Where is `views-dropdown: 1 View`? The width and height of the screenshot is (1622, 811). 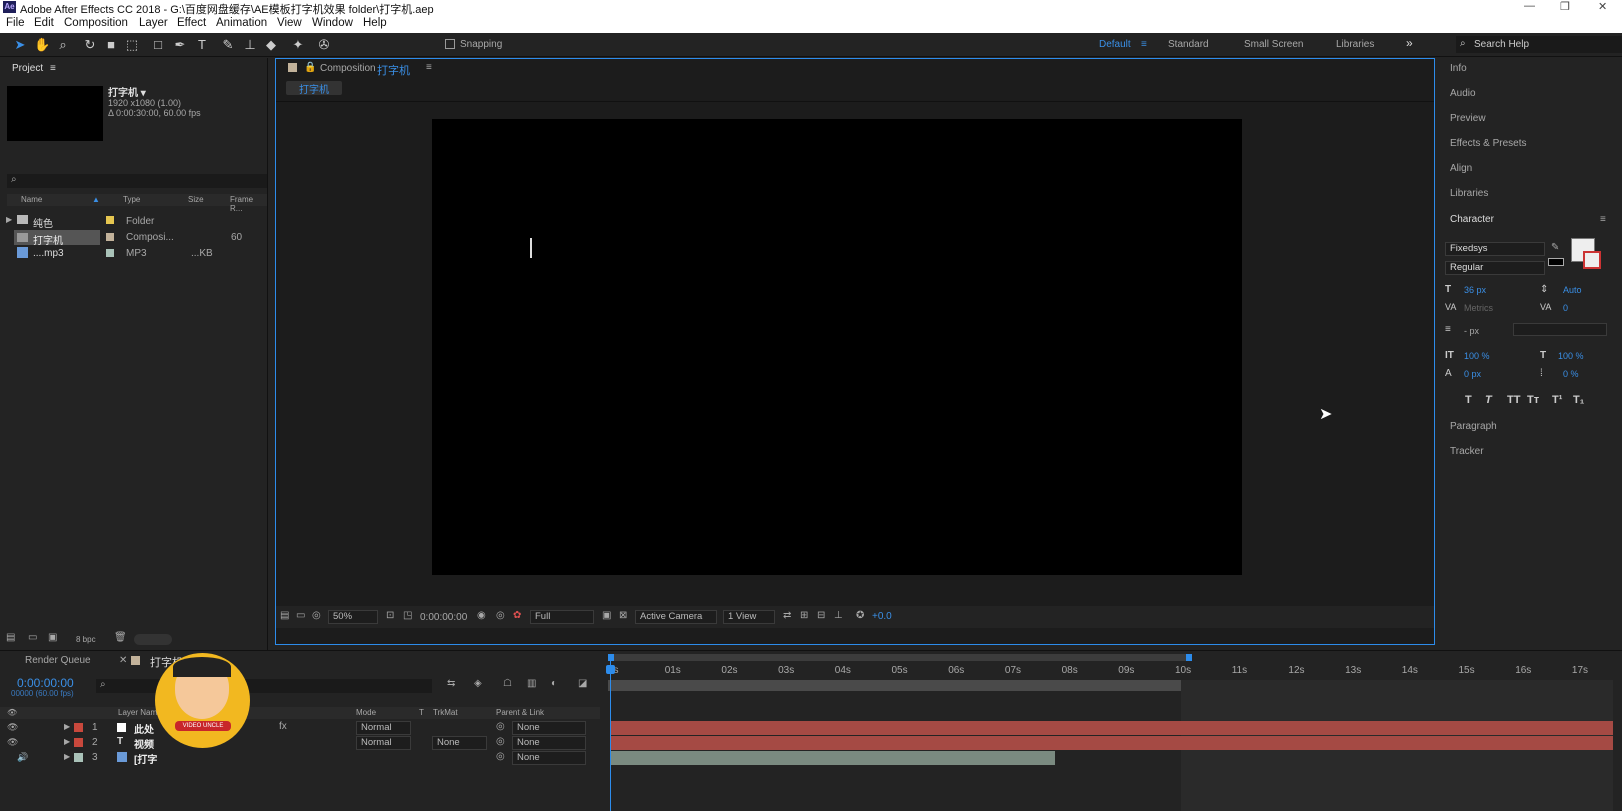 views-dropdown: 1 View is located at coordinates (749, 617).